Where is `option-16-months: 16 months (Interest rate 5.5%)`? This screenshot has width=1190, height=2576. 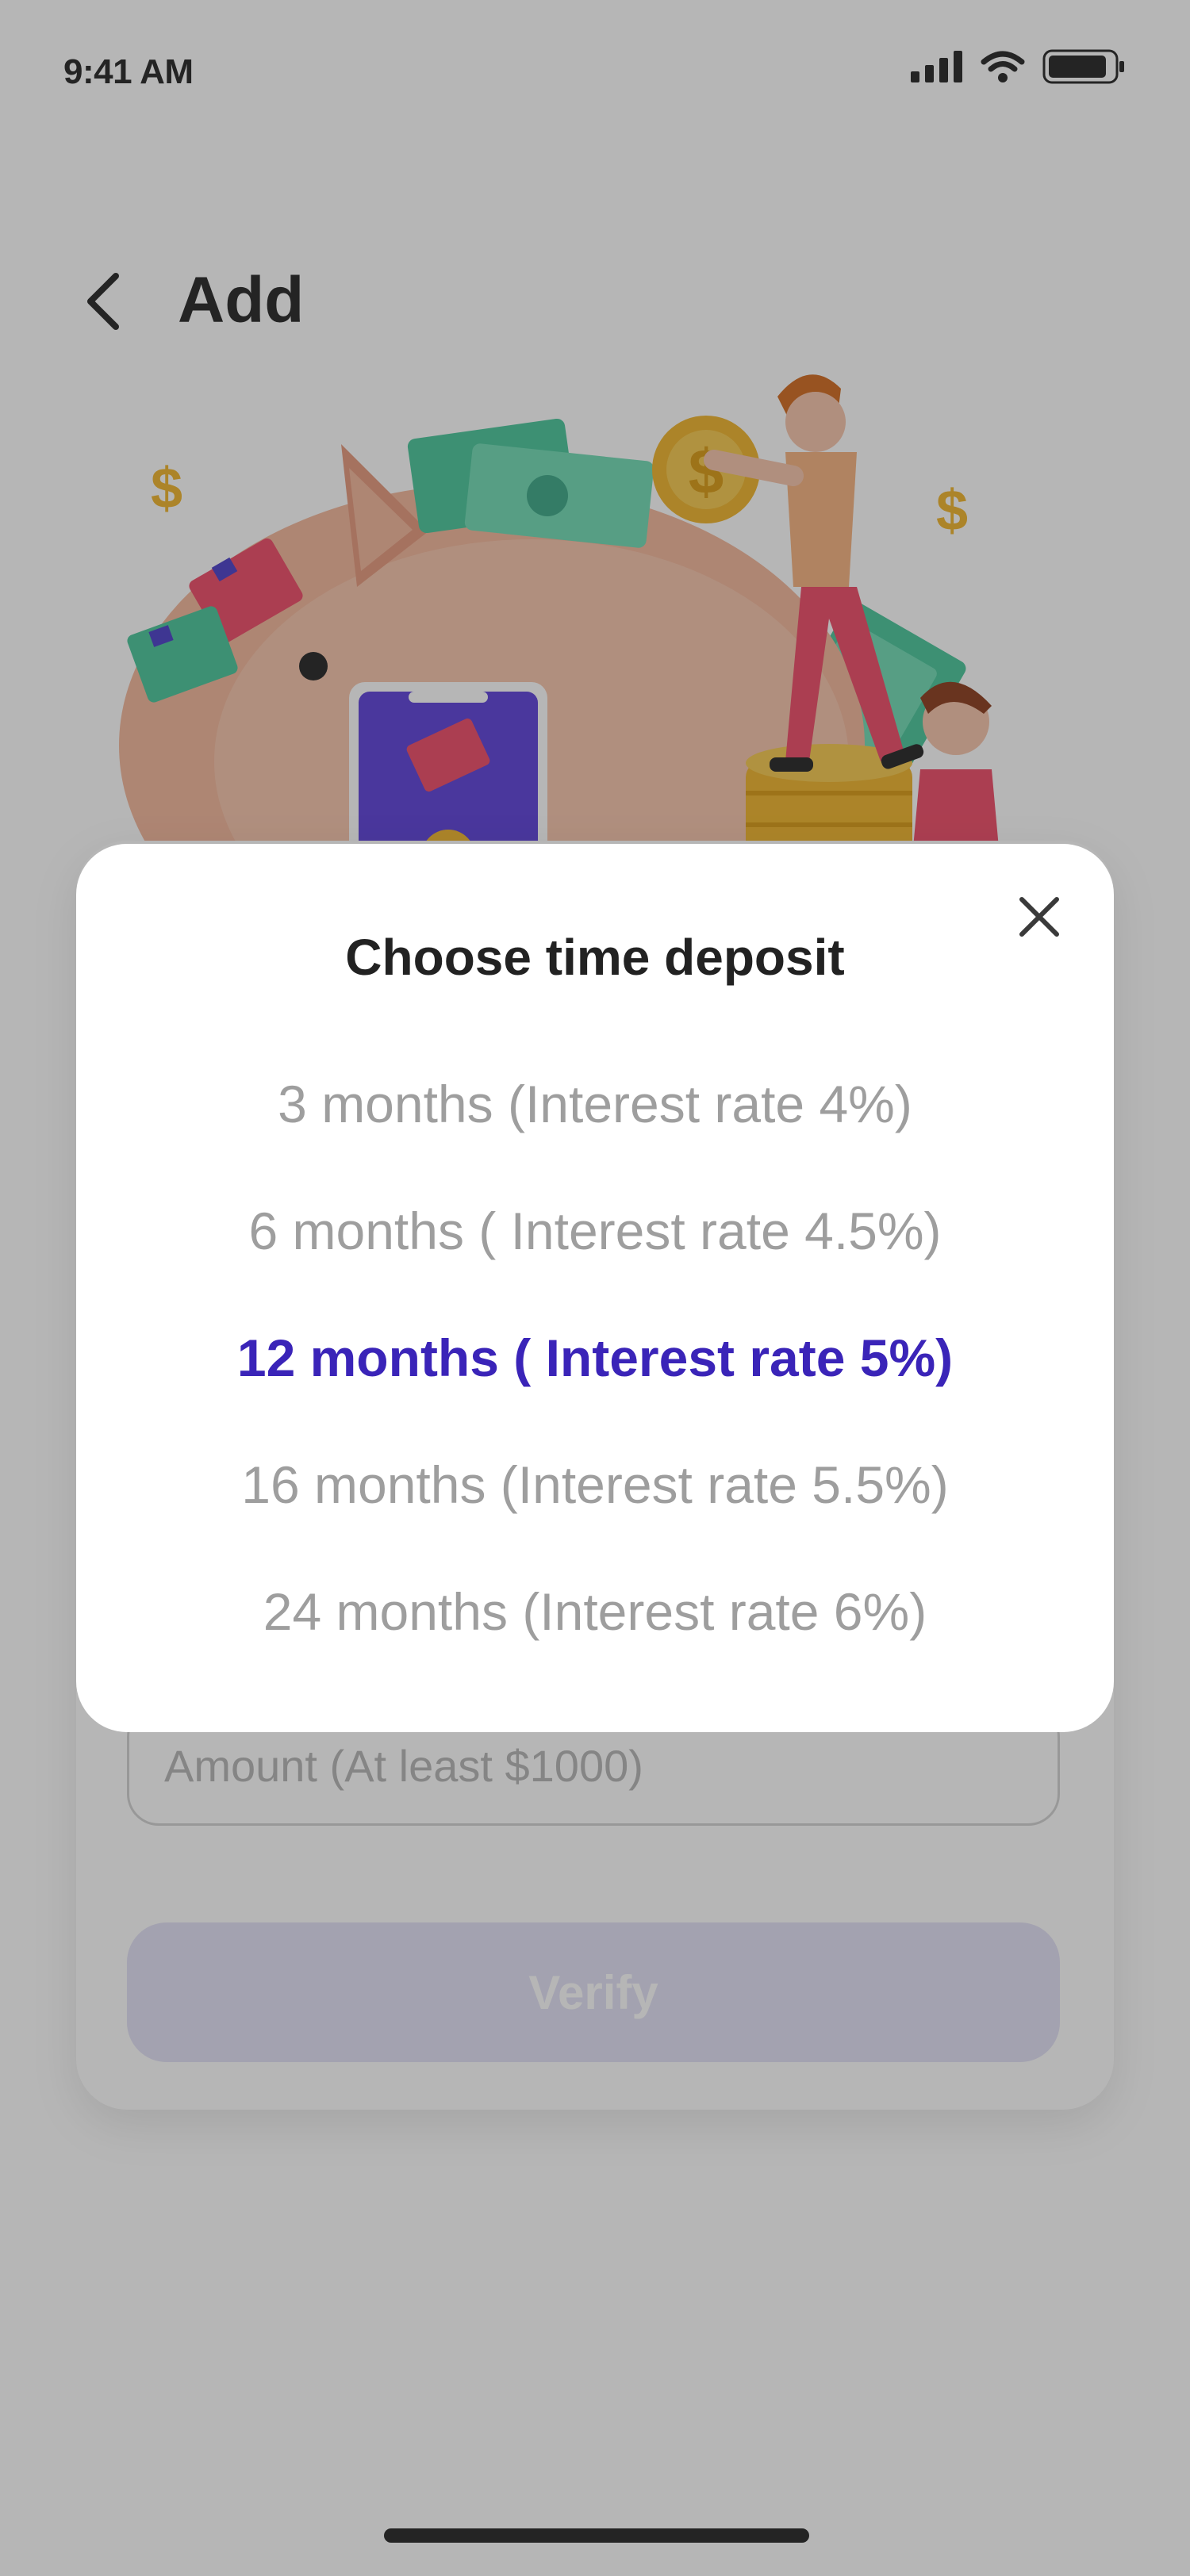 option-16-months: 16 months (Interest rate 5.5%) is located at coordinates (595, 1485).